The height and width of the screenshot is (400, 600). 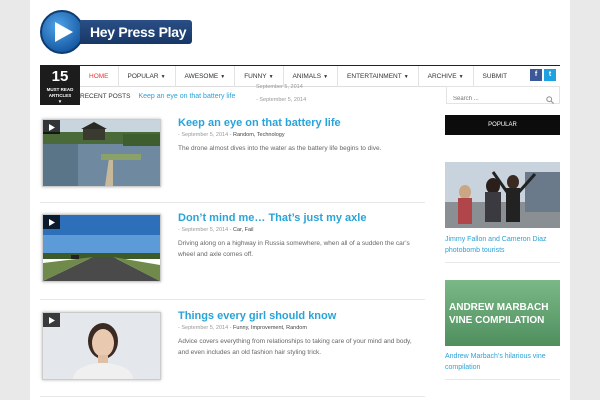 What do you see at coordinates (99, 76) in the screenshot?
I see `menu-item-home: HOME` at bounding box center [99, 76].